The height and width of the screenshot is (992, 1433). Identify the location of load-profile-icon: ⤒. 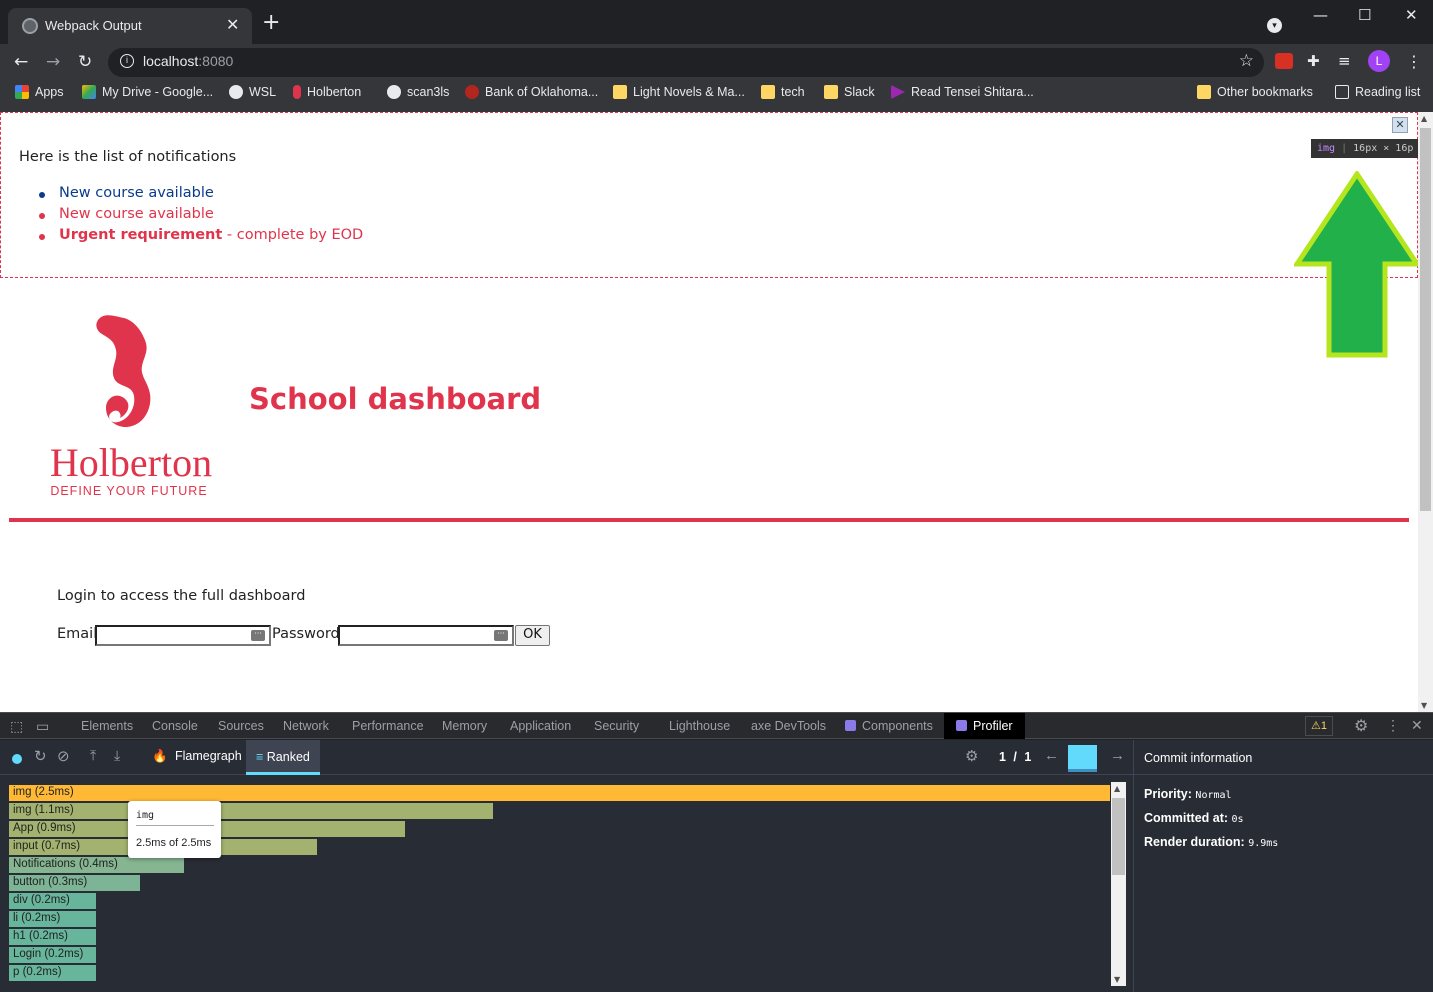
(93, 755).